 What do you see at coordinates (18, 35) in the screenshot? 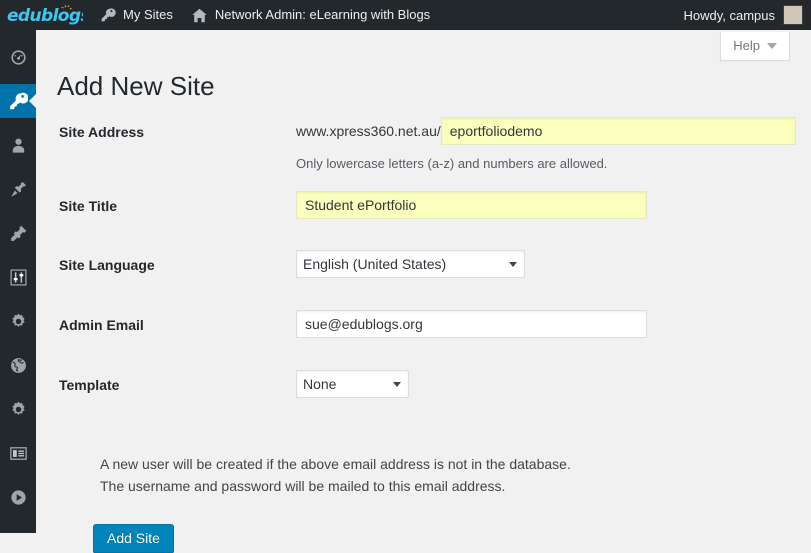
I see `sidebar-spacer-top` at bounding box center [18, 35].